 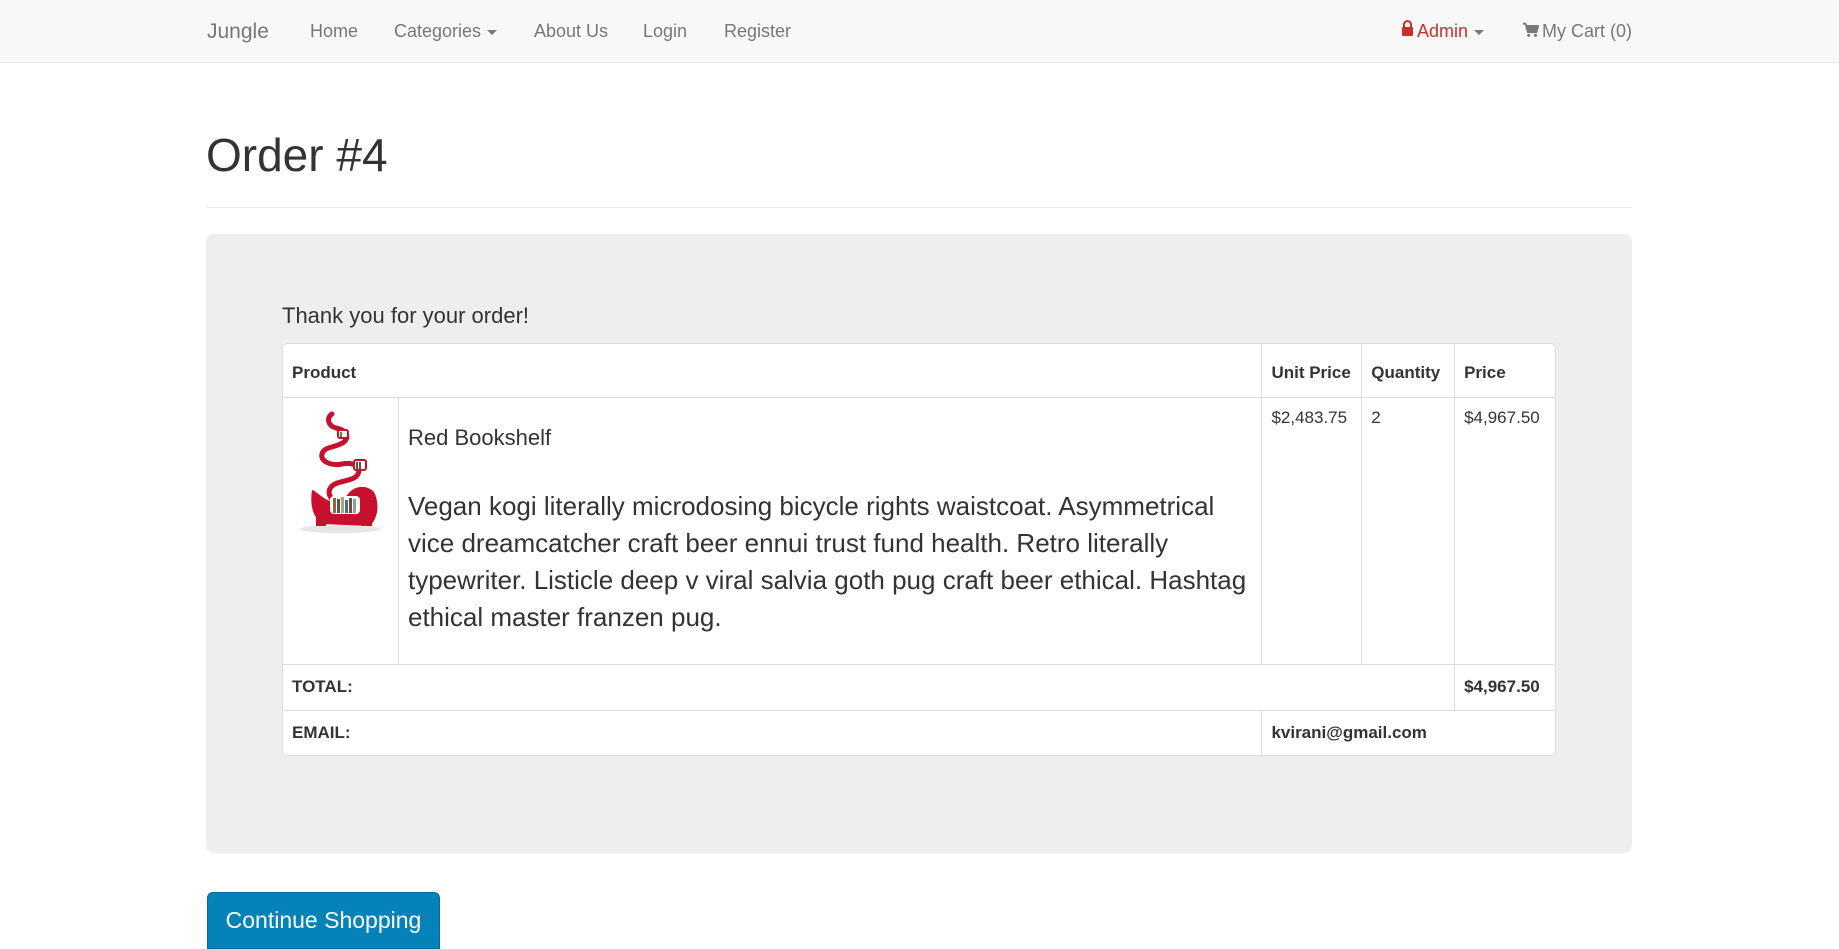 I want to click on nav-categories-dropdown: Categories, so click(x=446, y=31).